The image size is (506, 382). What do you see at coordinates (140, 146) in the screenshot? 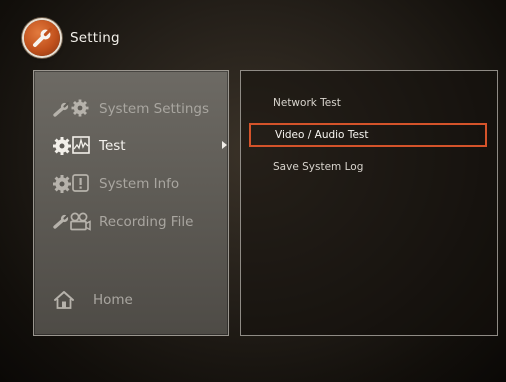
I see `sidebar-item-test: Test` at bounding box center [140, 146].